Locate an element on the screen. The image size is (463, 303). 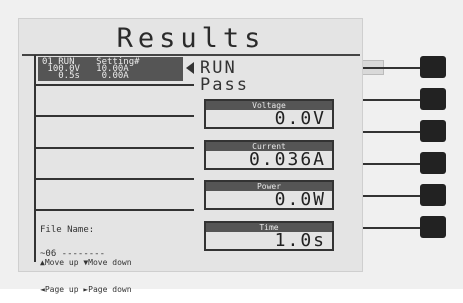
time-readout: Time 1.0s is located at coordinates (269, 236).